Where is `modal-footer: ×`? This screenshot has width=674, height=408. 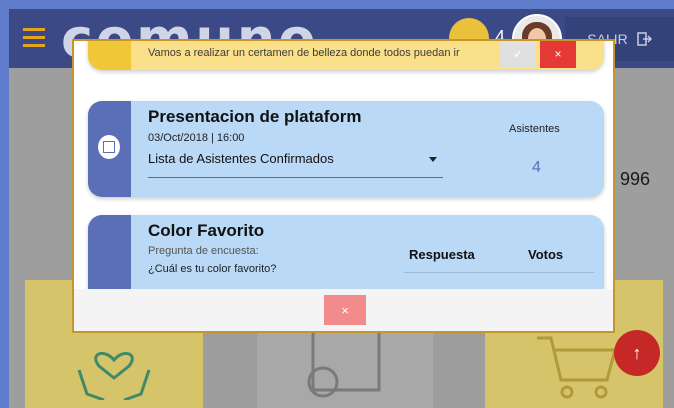 modal-footer: × is located at coordinates (343, 310).